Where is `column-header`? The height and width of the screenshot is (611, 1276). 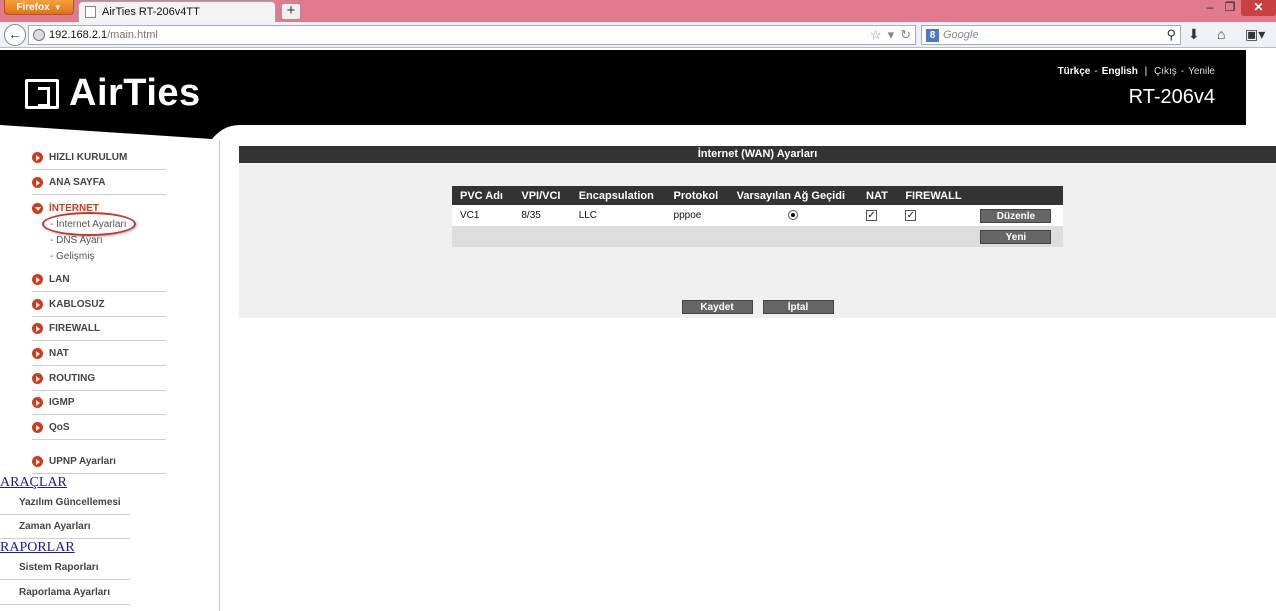
column-header is located at coordinates (1017, 195).